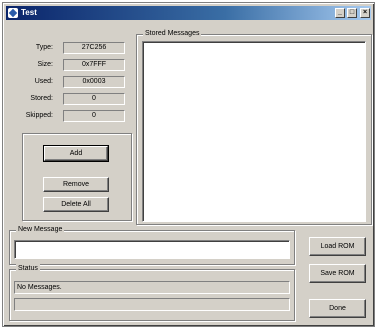  Describe the element at coordinates (29, 12) in the screenshot. I see `window-title: Test` at that location.